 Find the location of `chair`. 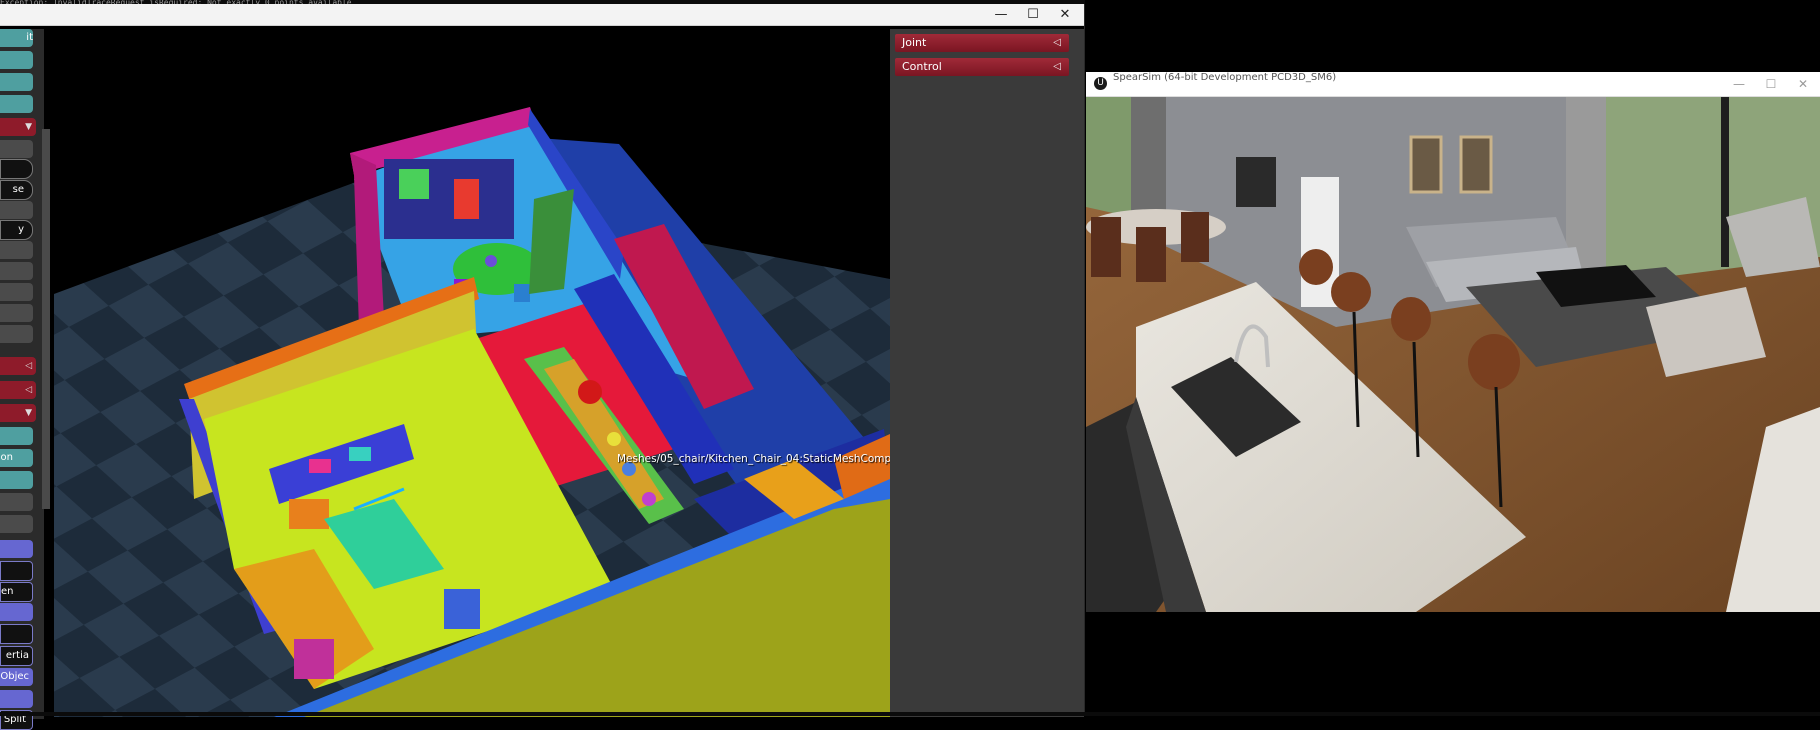

chair is located at coordinates (522, 293).